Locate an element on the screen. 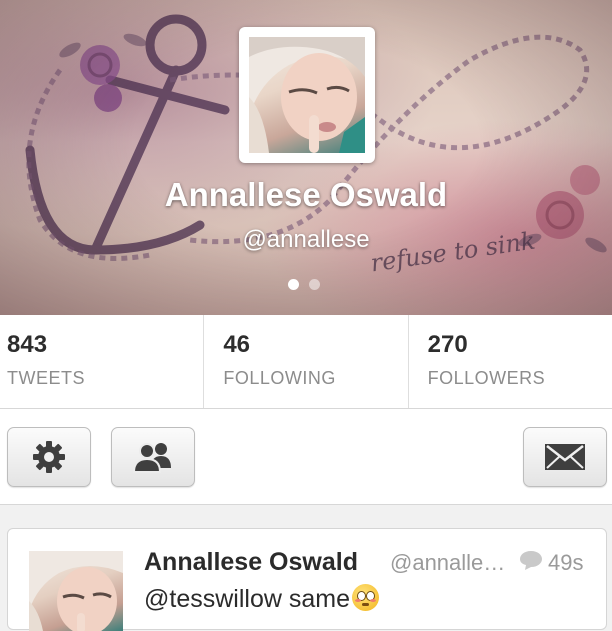  profile-stats: 843 TWEETS 46 FOLLOWING 270 FOLLOWERS is located at coordinates (306, 362).